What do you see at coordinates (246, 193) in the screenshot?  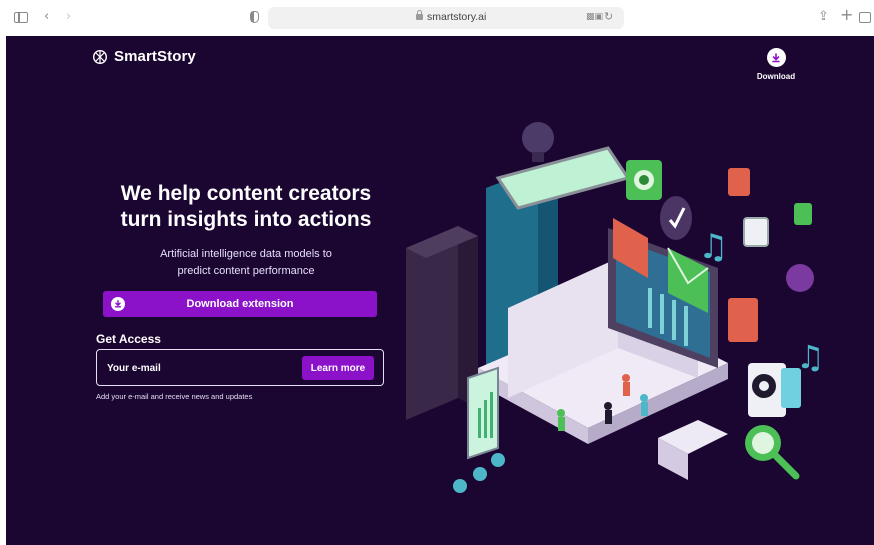 I see `hero-headline-line-1: We help content creators` at bounding box center [246, 193].